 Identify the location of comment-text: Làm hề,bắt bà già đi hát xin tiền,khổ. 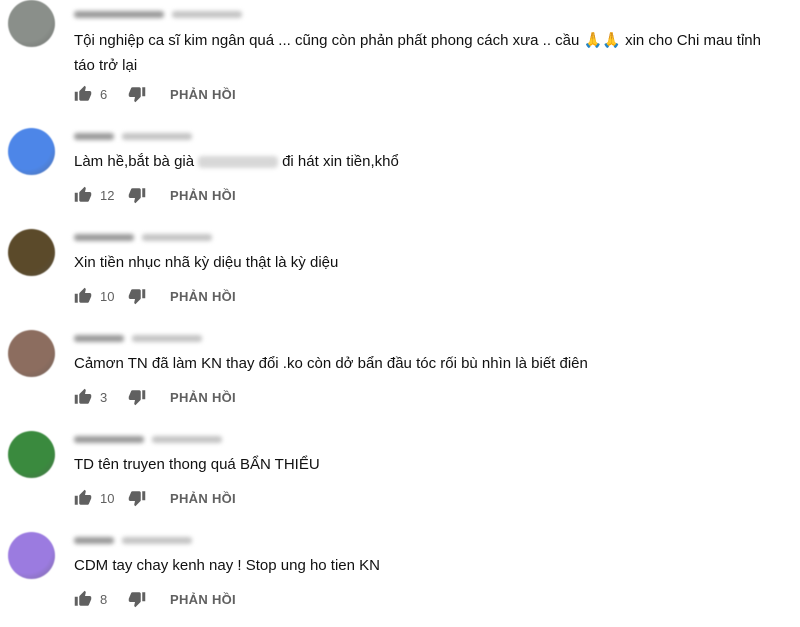
(236, 161).